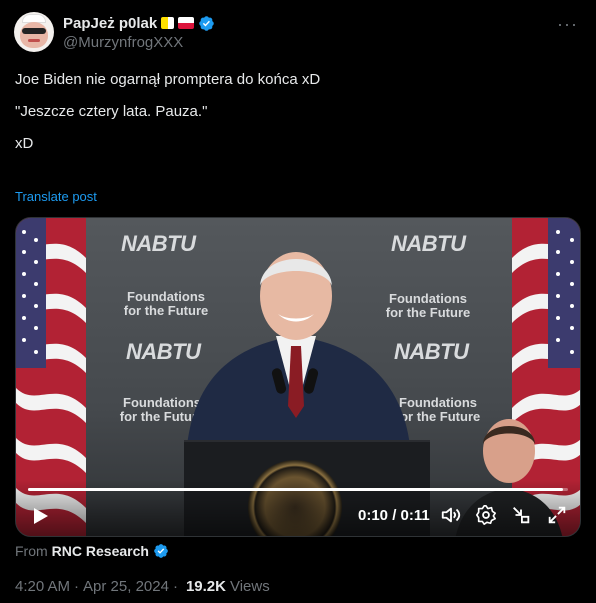 The height and width of the screenshot is (603, 596). Describe the element at coordinates (34, 32) in the screenshot. I see `avatar` at that location.